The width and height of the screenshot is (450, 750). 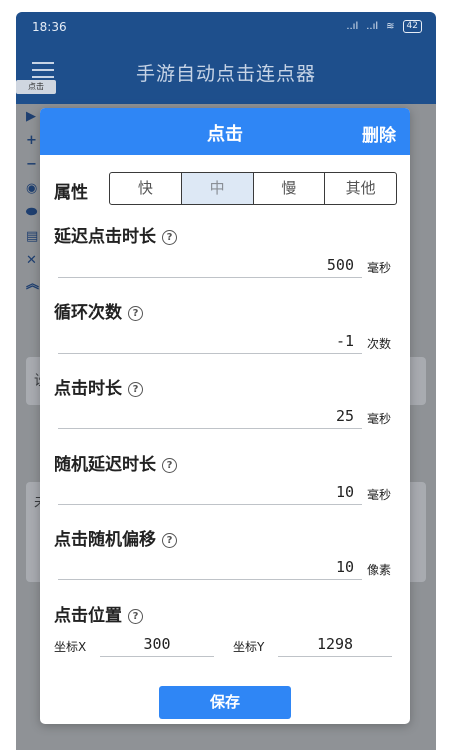 What do you see at coordinates (105, 540) in the screenshot?
I see `random-offset-label-text: 点击随机偏移` at bounding box center [105, 540].